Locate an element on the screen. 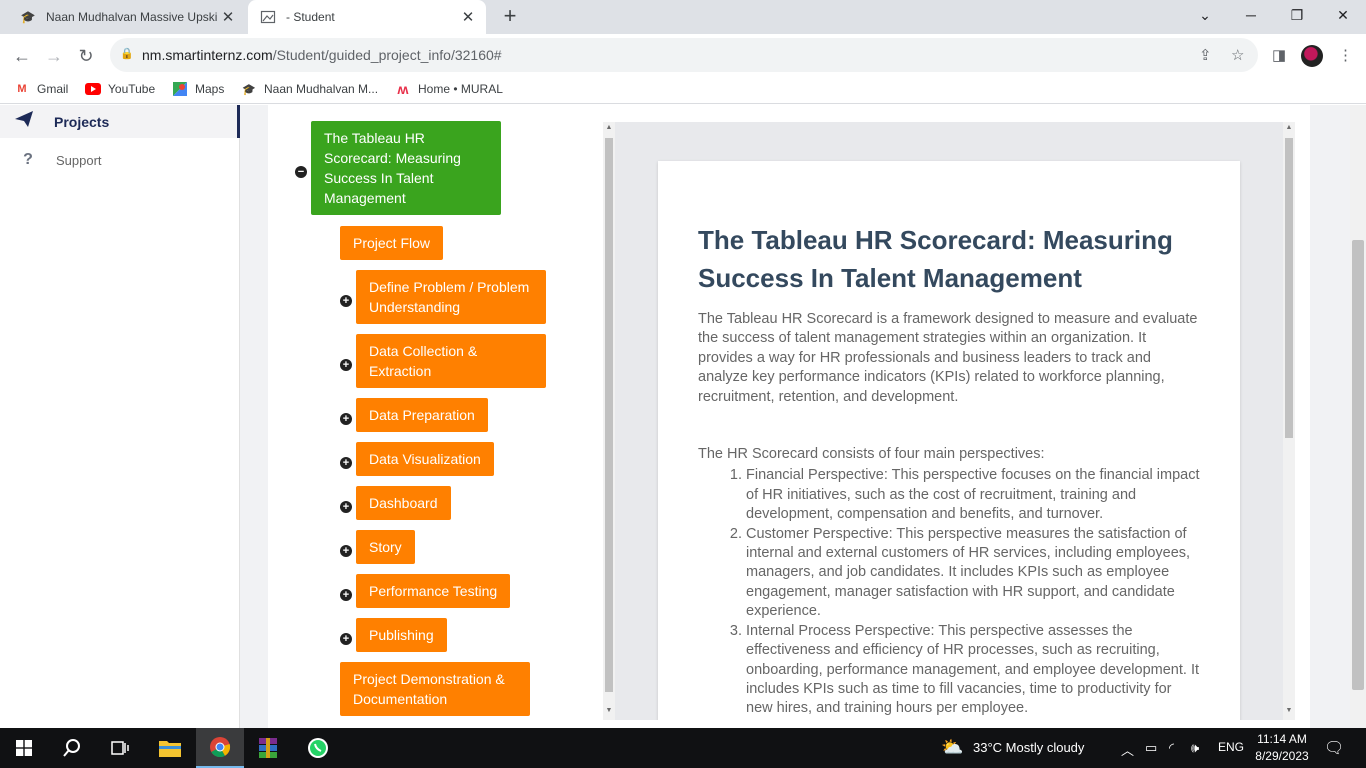  youtube-icon is located at coordinates (93, 89).